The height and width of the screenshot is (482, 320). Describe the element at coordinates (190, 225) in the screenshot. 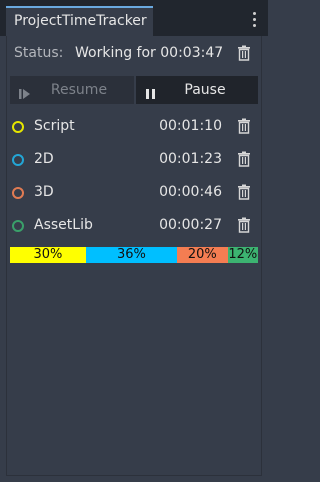

I see `category-time: 00:00:27` at that location.